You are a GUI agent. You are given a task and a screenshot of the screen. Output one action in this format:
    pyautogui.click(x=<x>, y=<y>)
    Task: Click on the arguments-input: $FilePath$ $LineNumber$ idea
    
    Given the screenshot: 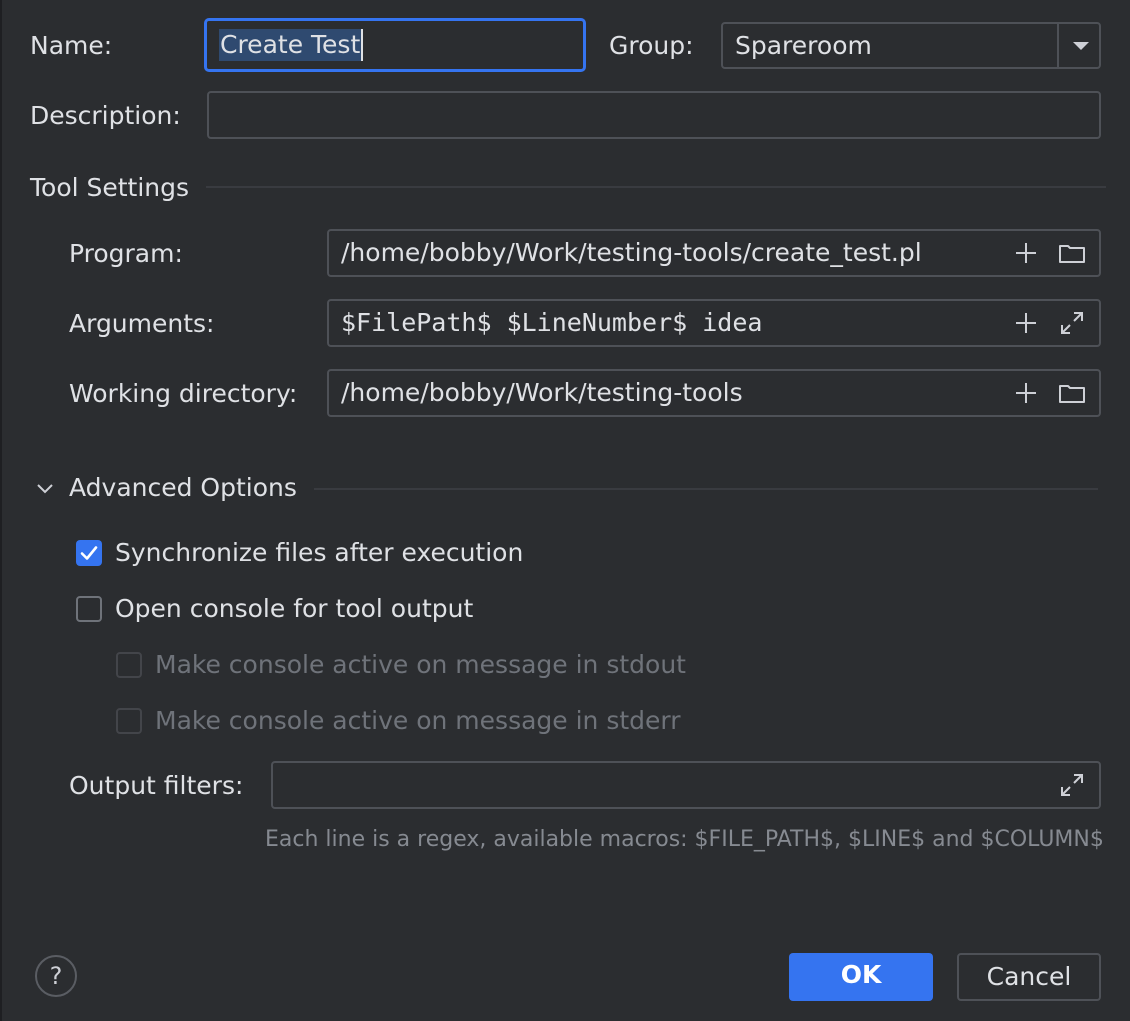 What is the action you would take?
    pyautogui.click(x=714, y=323)
    